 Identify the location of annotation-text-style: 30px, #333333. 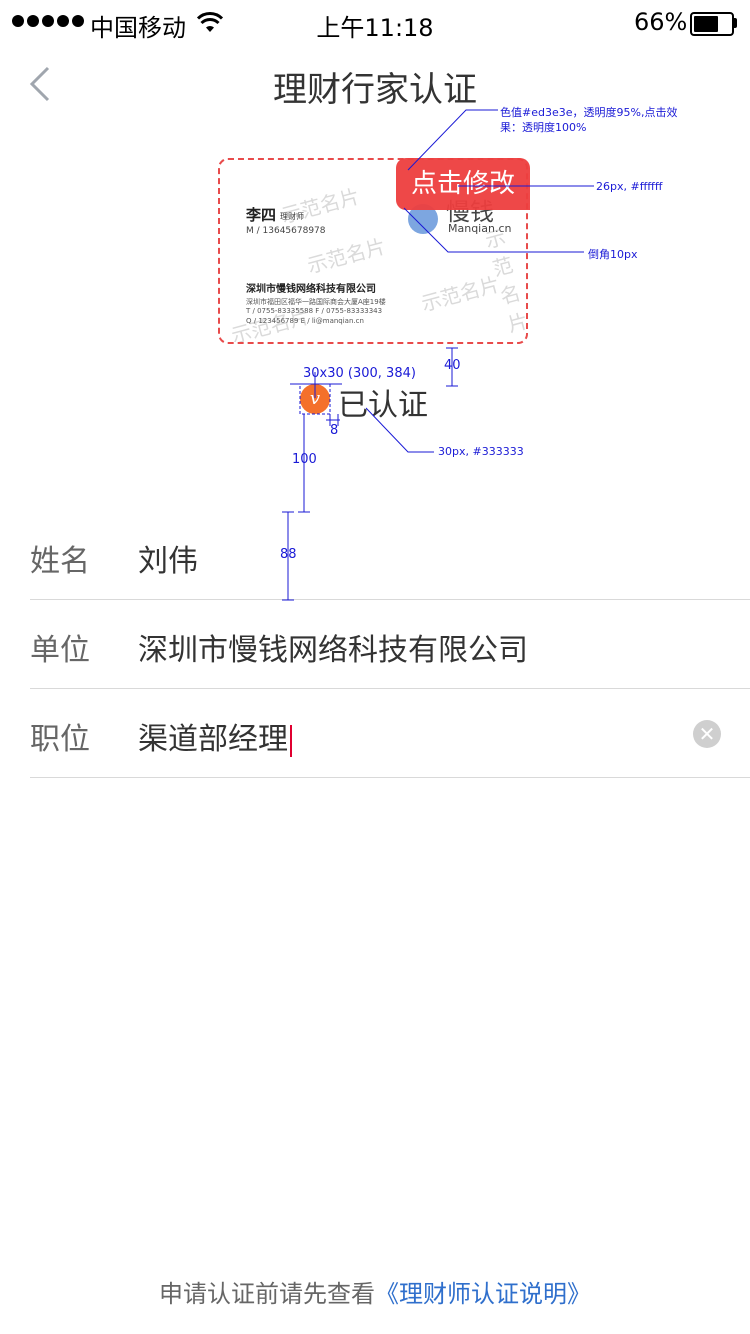
(481, 451).